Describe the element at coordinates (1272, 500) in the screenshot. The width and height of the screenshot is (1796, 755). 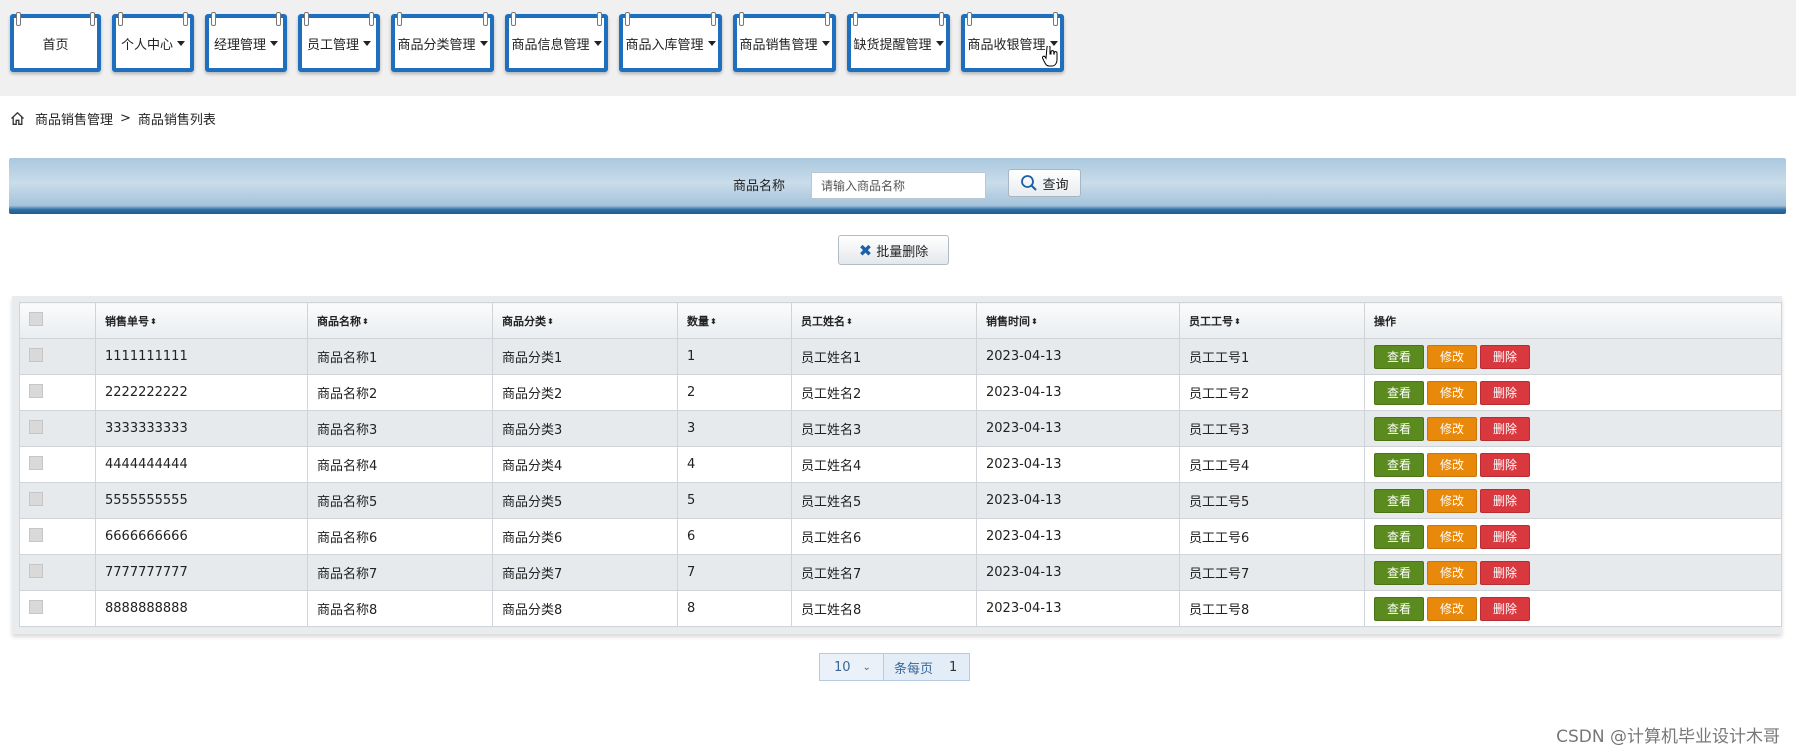
I see `table-cell: 员工工号5` at that location.